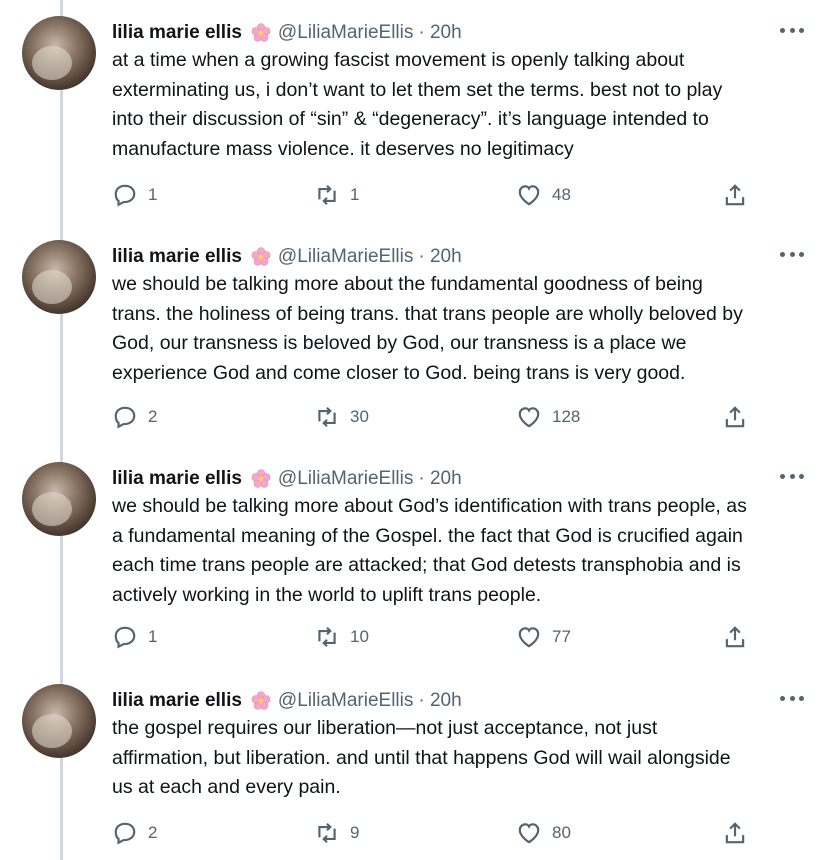 This screenshot has width=828, height=860. What do you see at coordinates (359, 636) in the screenshot?
I see `retweet-count: 10` at bounding box center [359, 636].